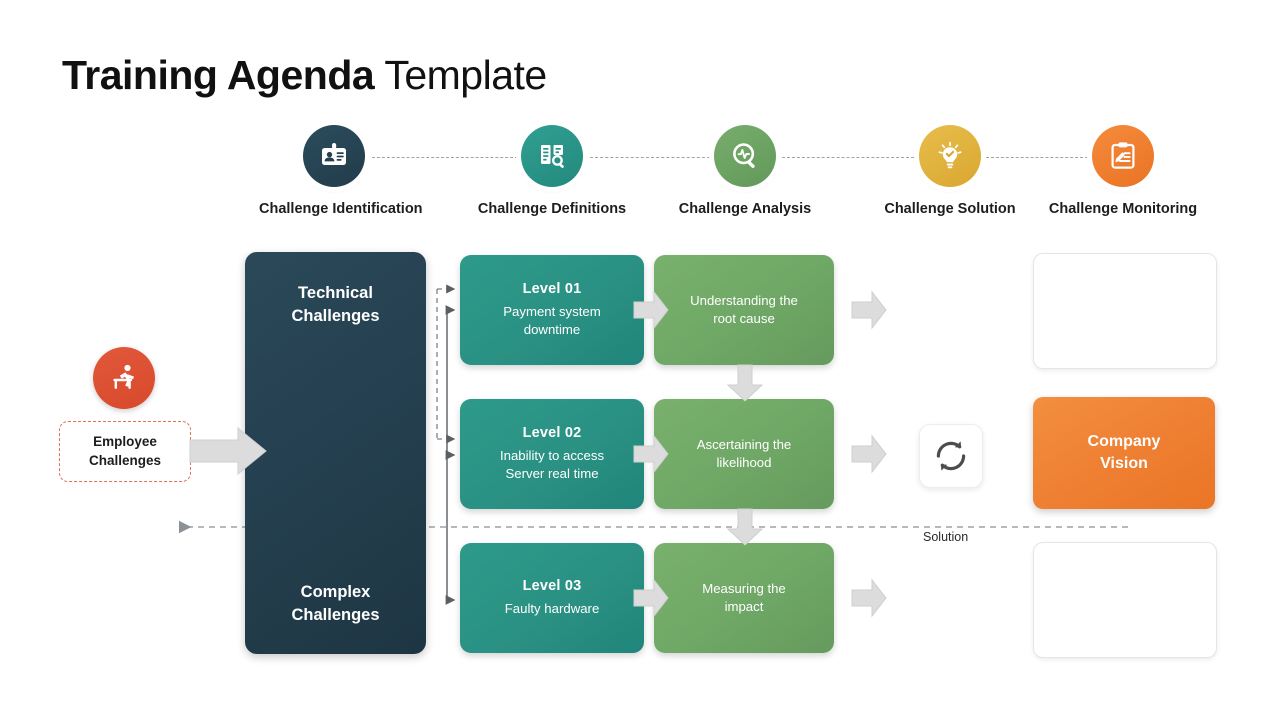 Image resolution: width=1280 pixels, height=720 pixels. Describe the element at coordinates (552, 289) in the screenshot. I see `level-heading: Level 01` at that location.